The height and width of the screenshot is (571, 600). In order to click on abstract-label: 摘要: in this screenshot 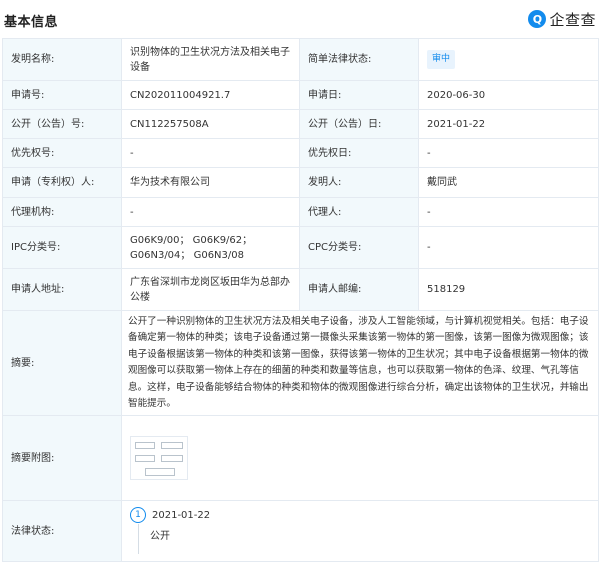, I will do `click(62, 363)`.